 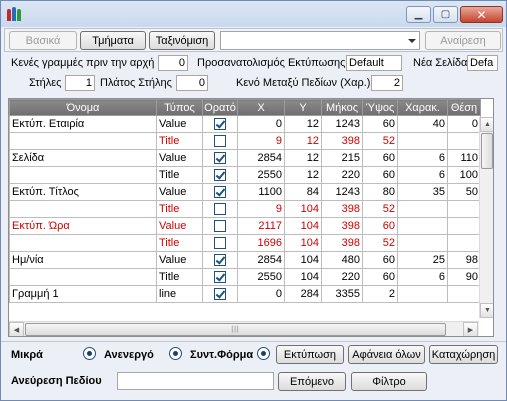 What do you see at coordinates (192, 83) in the screenshot?
I see `column-width-field: 0` at bounding box center [192, 83].